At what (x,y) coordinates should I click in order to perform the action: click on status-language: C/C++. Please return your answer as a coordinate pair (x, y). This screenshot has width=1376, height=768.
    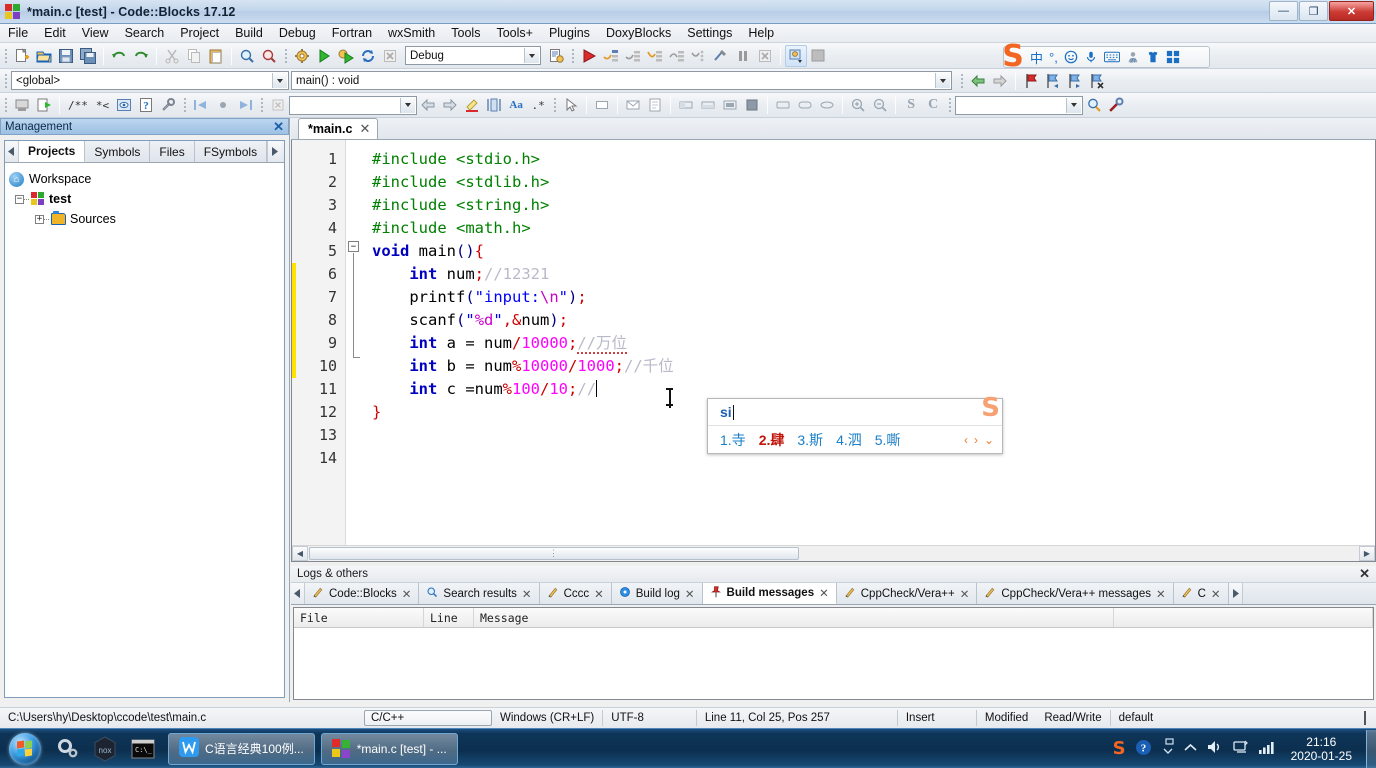
    Looking at the image, I should click on (428, 718).